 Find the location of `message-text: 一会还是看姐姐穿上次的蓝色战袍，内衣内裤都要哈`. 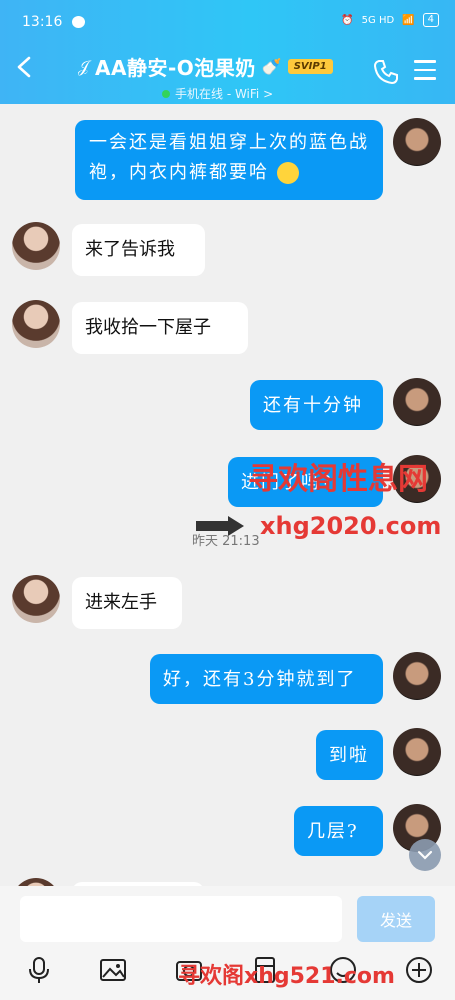

message-text: 一会还是看姐姐穿上次的蓝色战袍，内衣内裤都要哈 is located at coordinates (229, 157).